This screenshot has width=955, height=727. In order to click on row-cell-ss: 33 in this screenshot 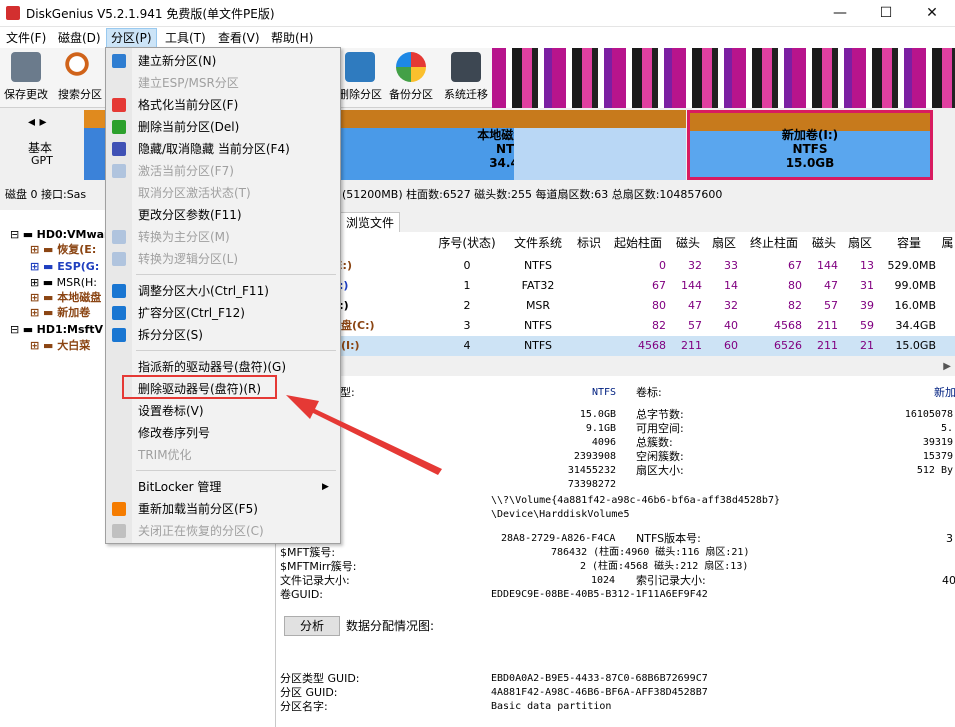, I will do `click(731, 265)`.